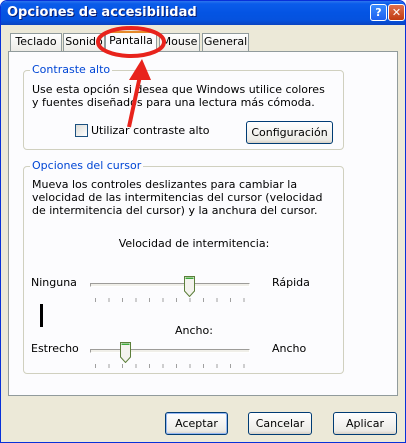 The image size is (406, 443). I want to click on tab-general: General, so click(225, 42).